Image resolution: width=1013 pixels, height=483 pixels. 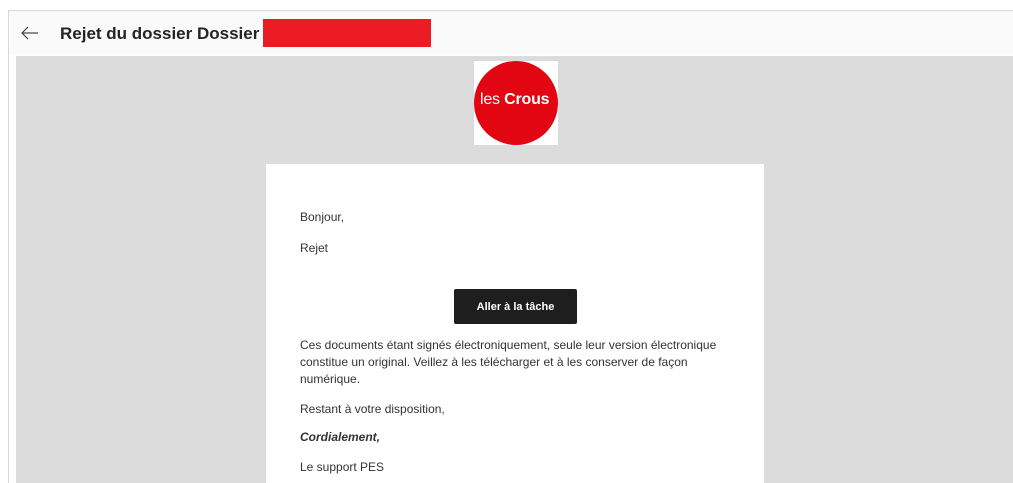 What do you see at coordinates (314, 248) in the screenshot?
I see `message-text: Rejet` at bounding box center [314, 248].